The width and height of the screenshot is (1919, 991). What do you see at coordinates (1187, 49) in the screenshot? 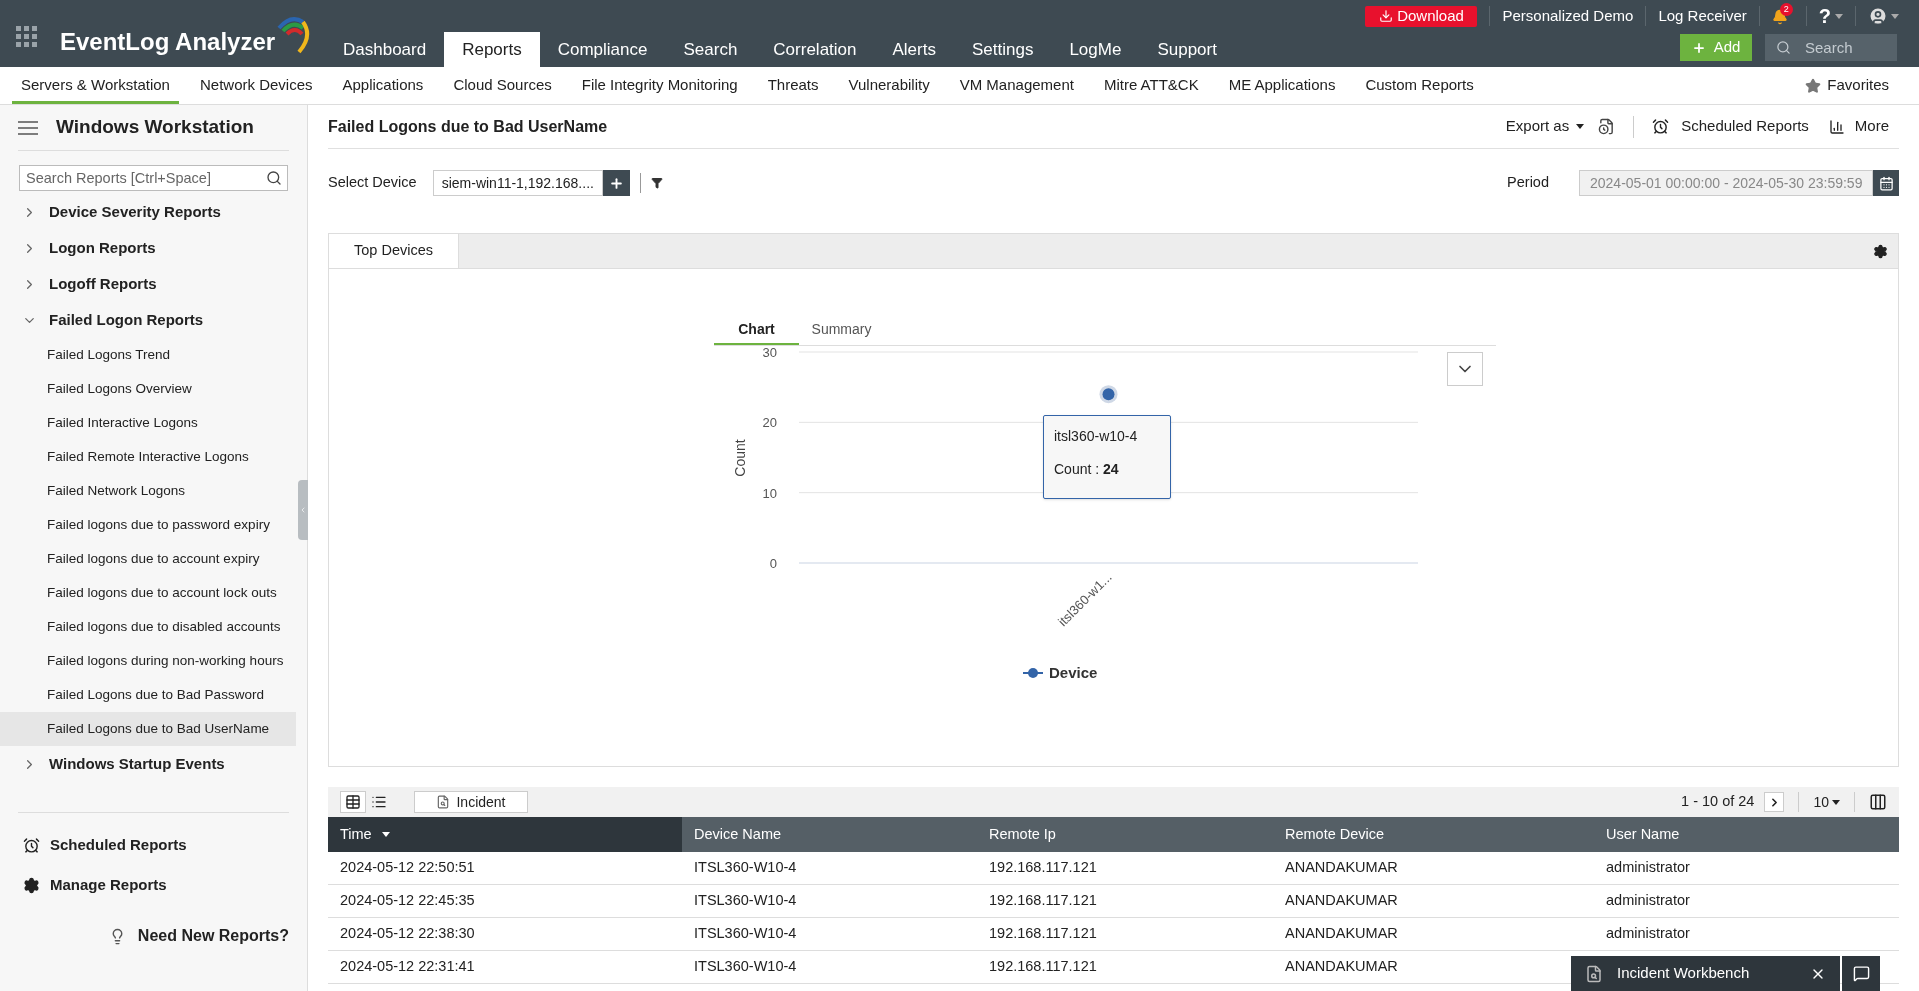
I see `main-nav-tab: Support` at bounding box center [1187, 49].